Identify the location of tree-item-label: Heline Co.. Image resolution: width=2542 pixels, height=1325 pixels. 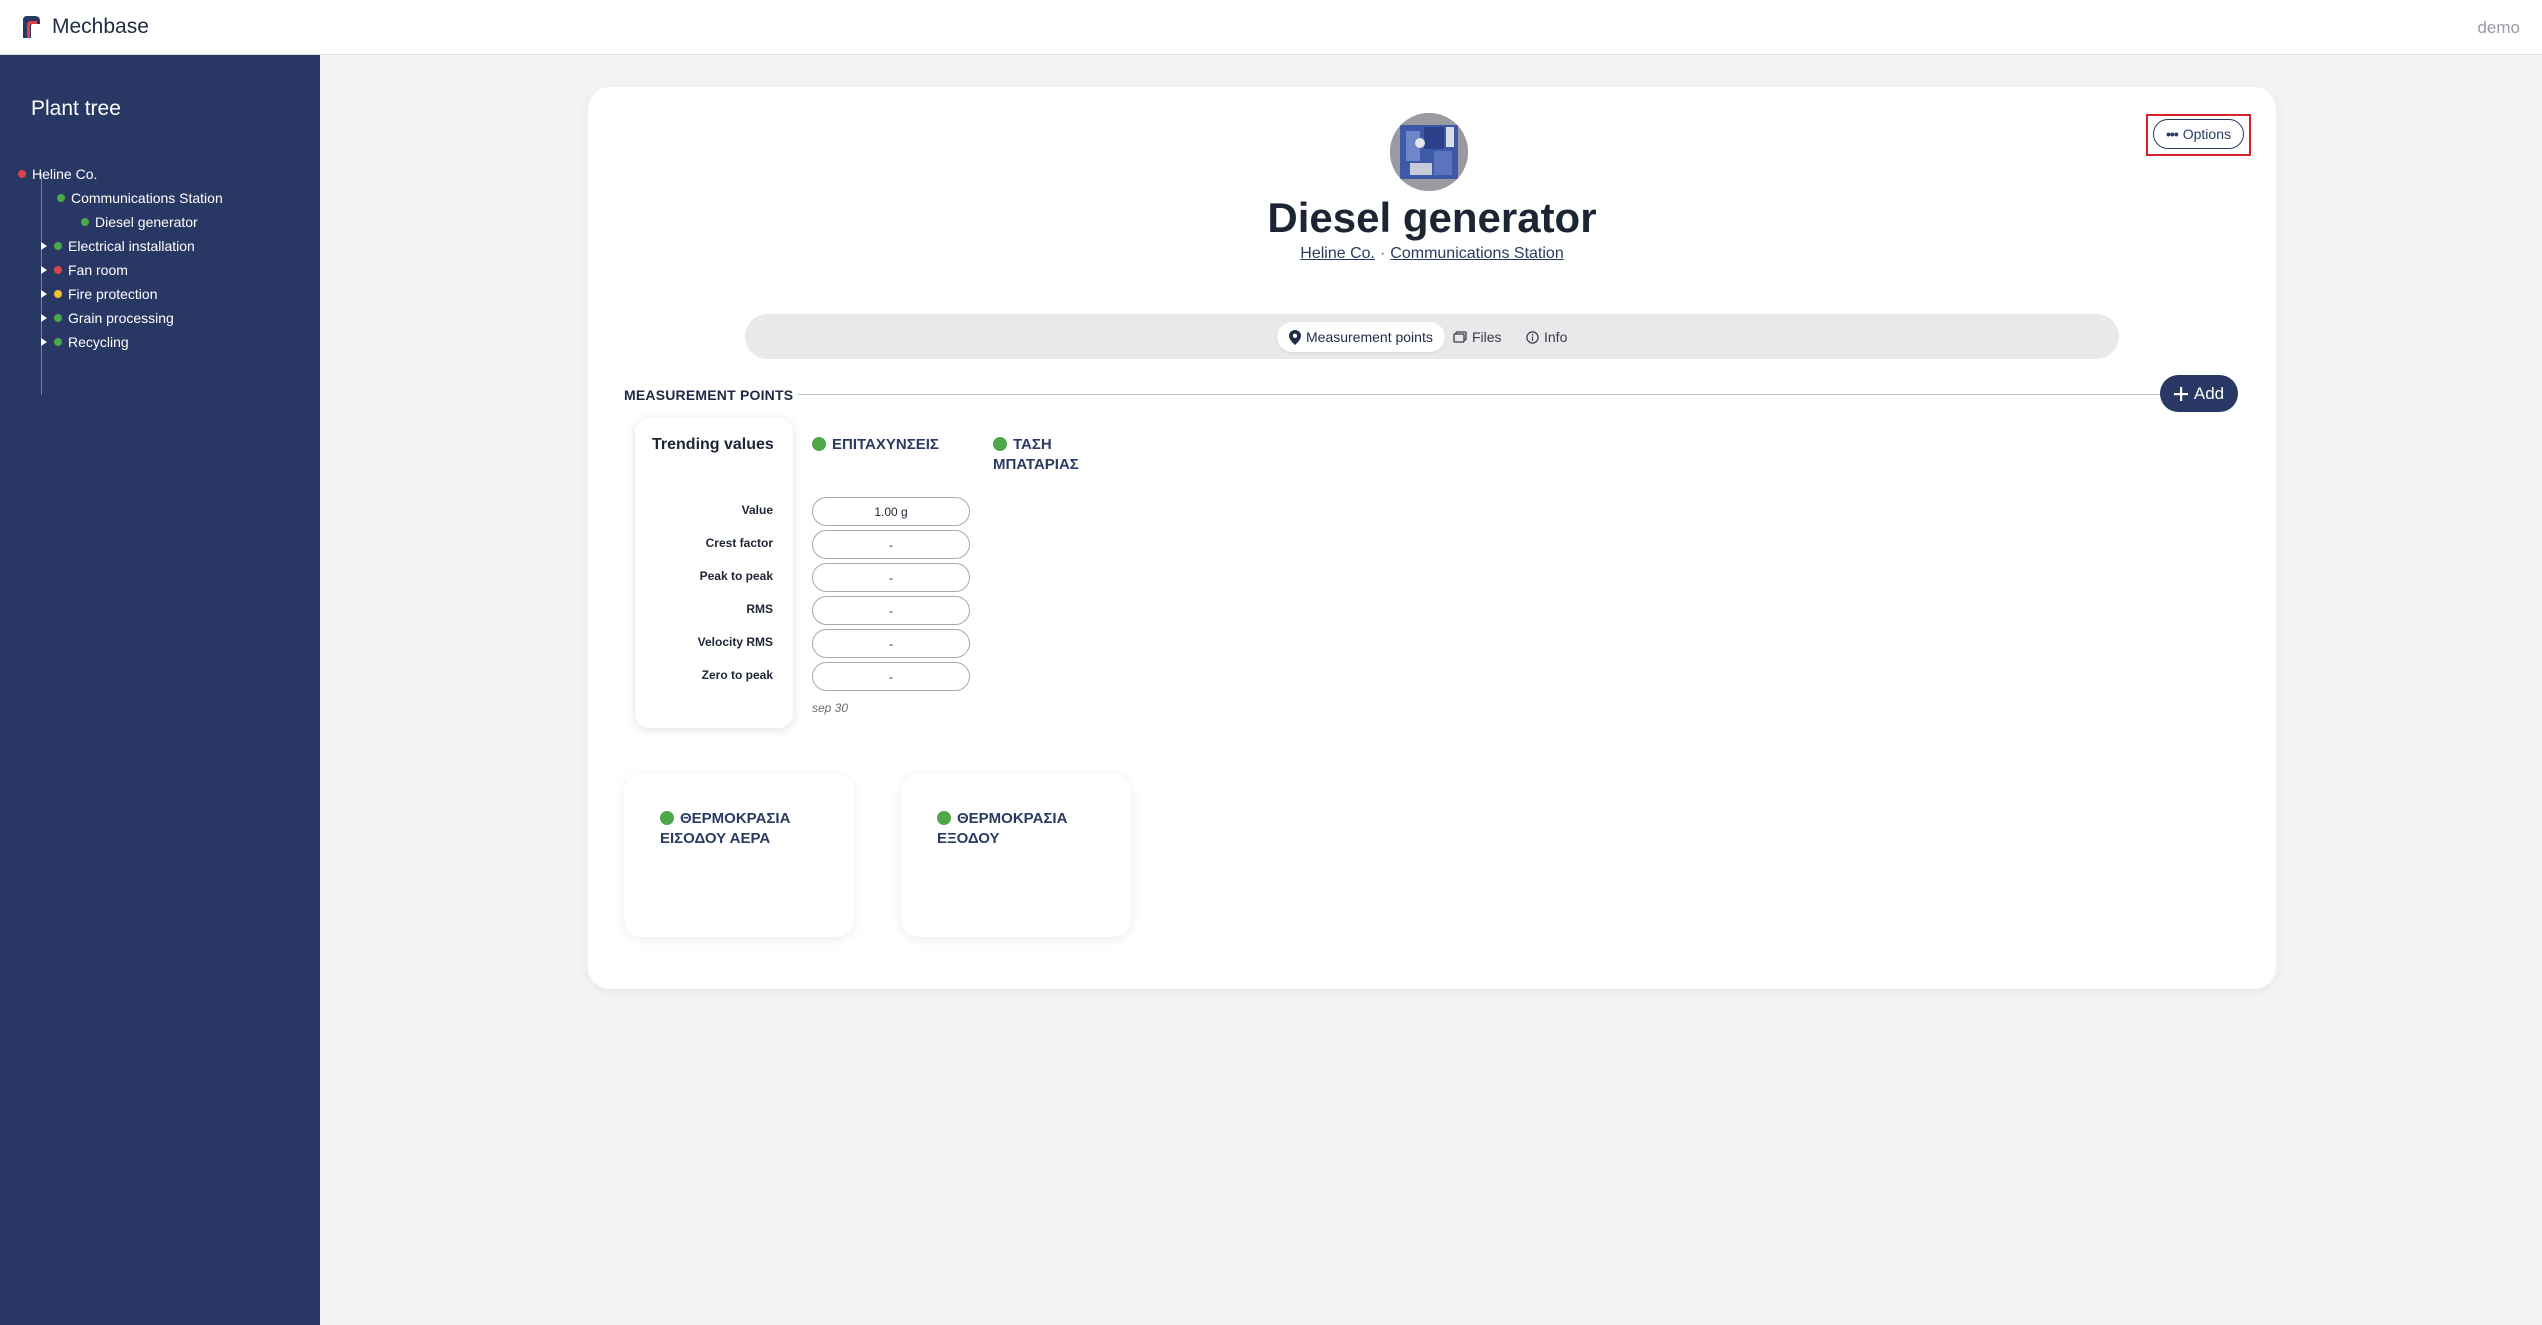
(65, 174).